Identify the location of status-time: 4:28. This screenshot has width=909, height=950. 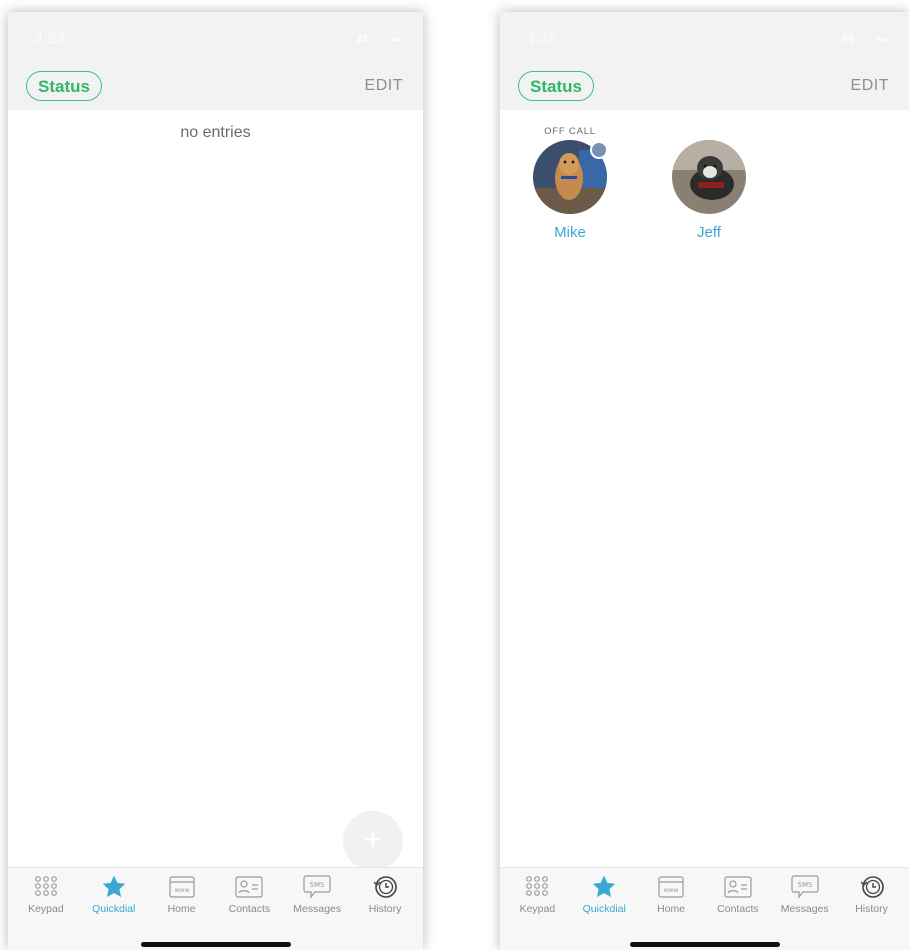
(542, 39).